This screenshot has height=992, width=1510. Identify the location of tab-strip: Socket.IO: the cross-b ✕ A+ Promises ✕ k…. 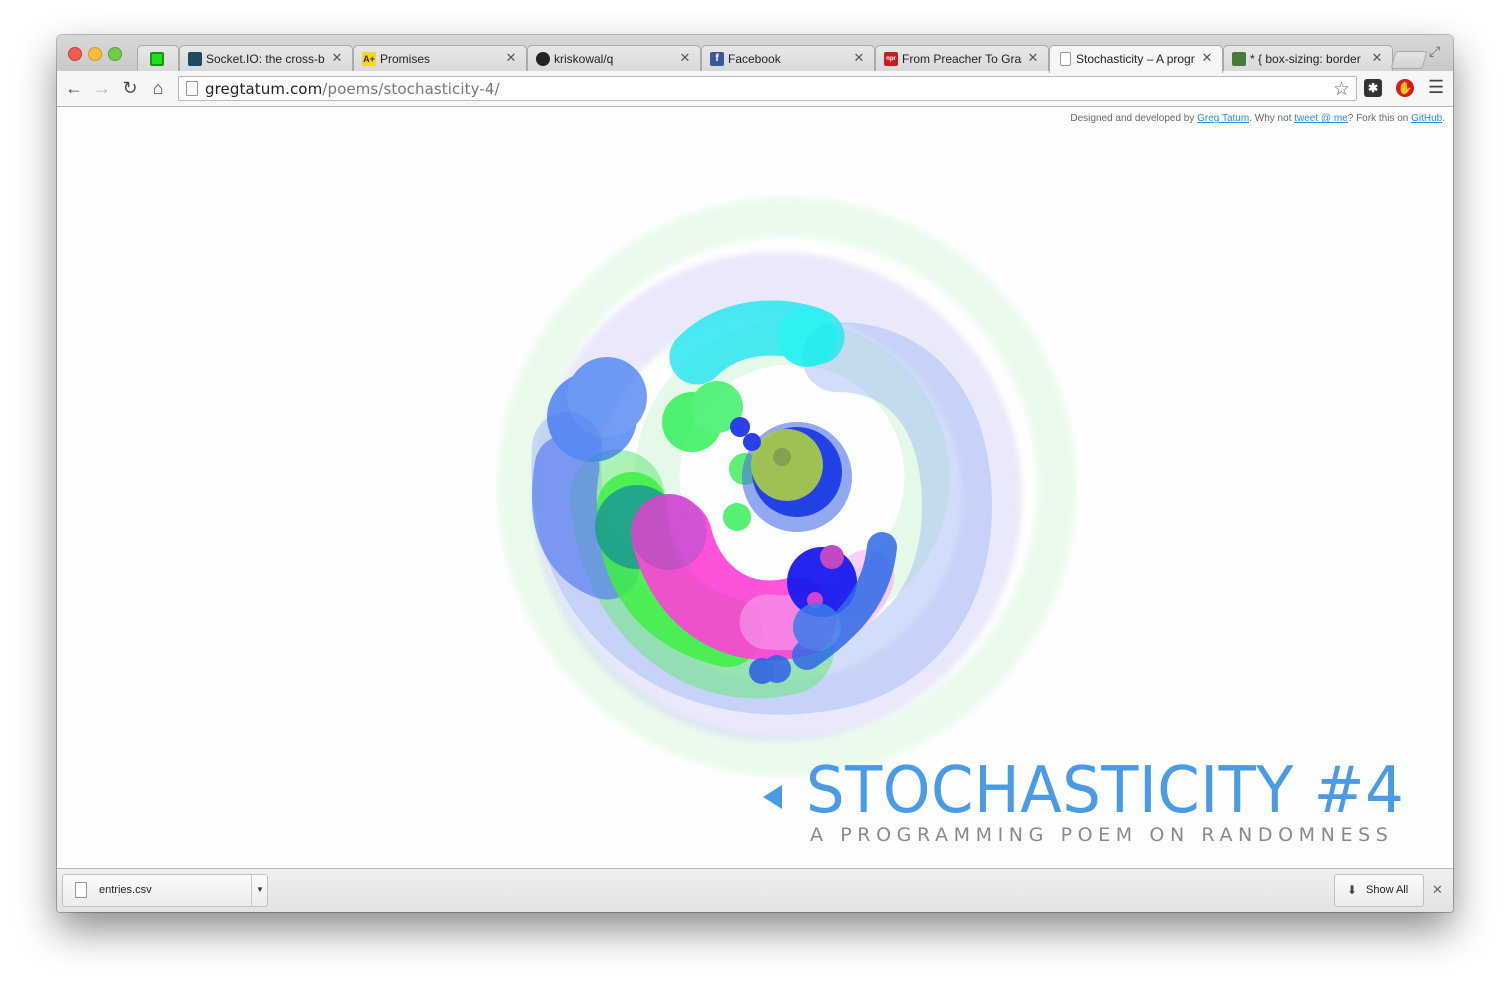
(755, 54).